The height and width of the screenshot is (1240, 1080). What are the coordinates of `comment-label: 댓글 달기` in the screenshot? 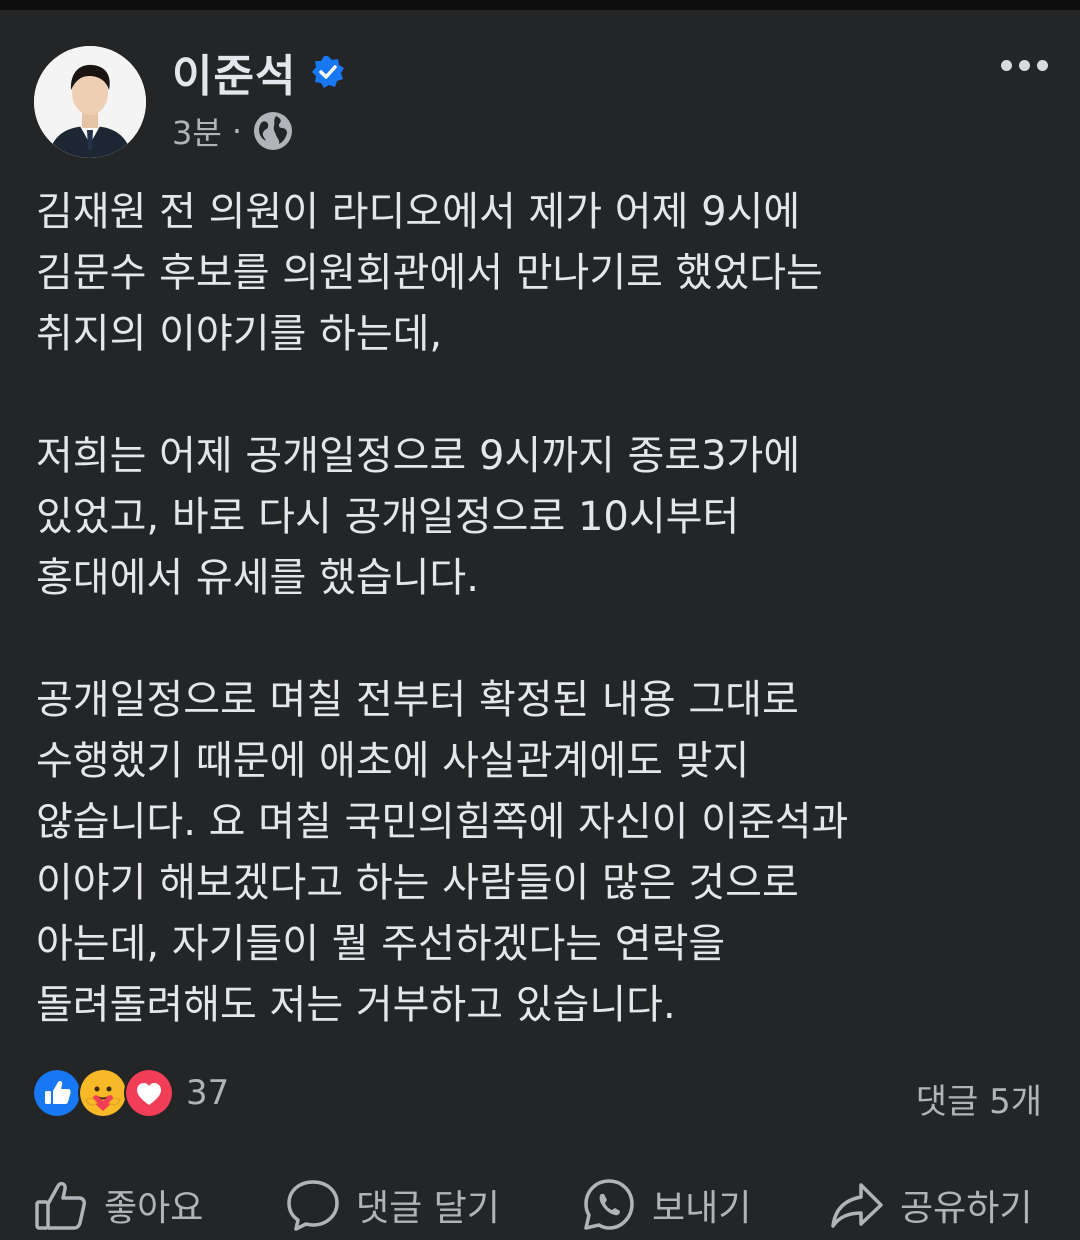 It's located at (428, 1208).